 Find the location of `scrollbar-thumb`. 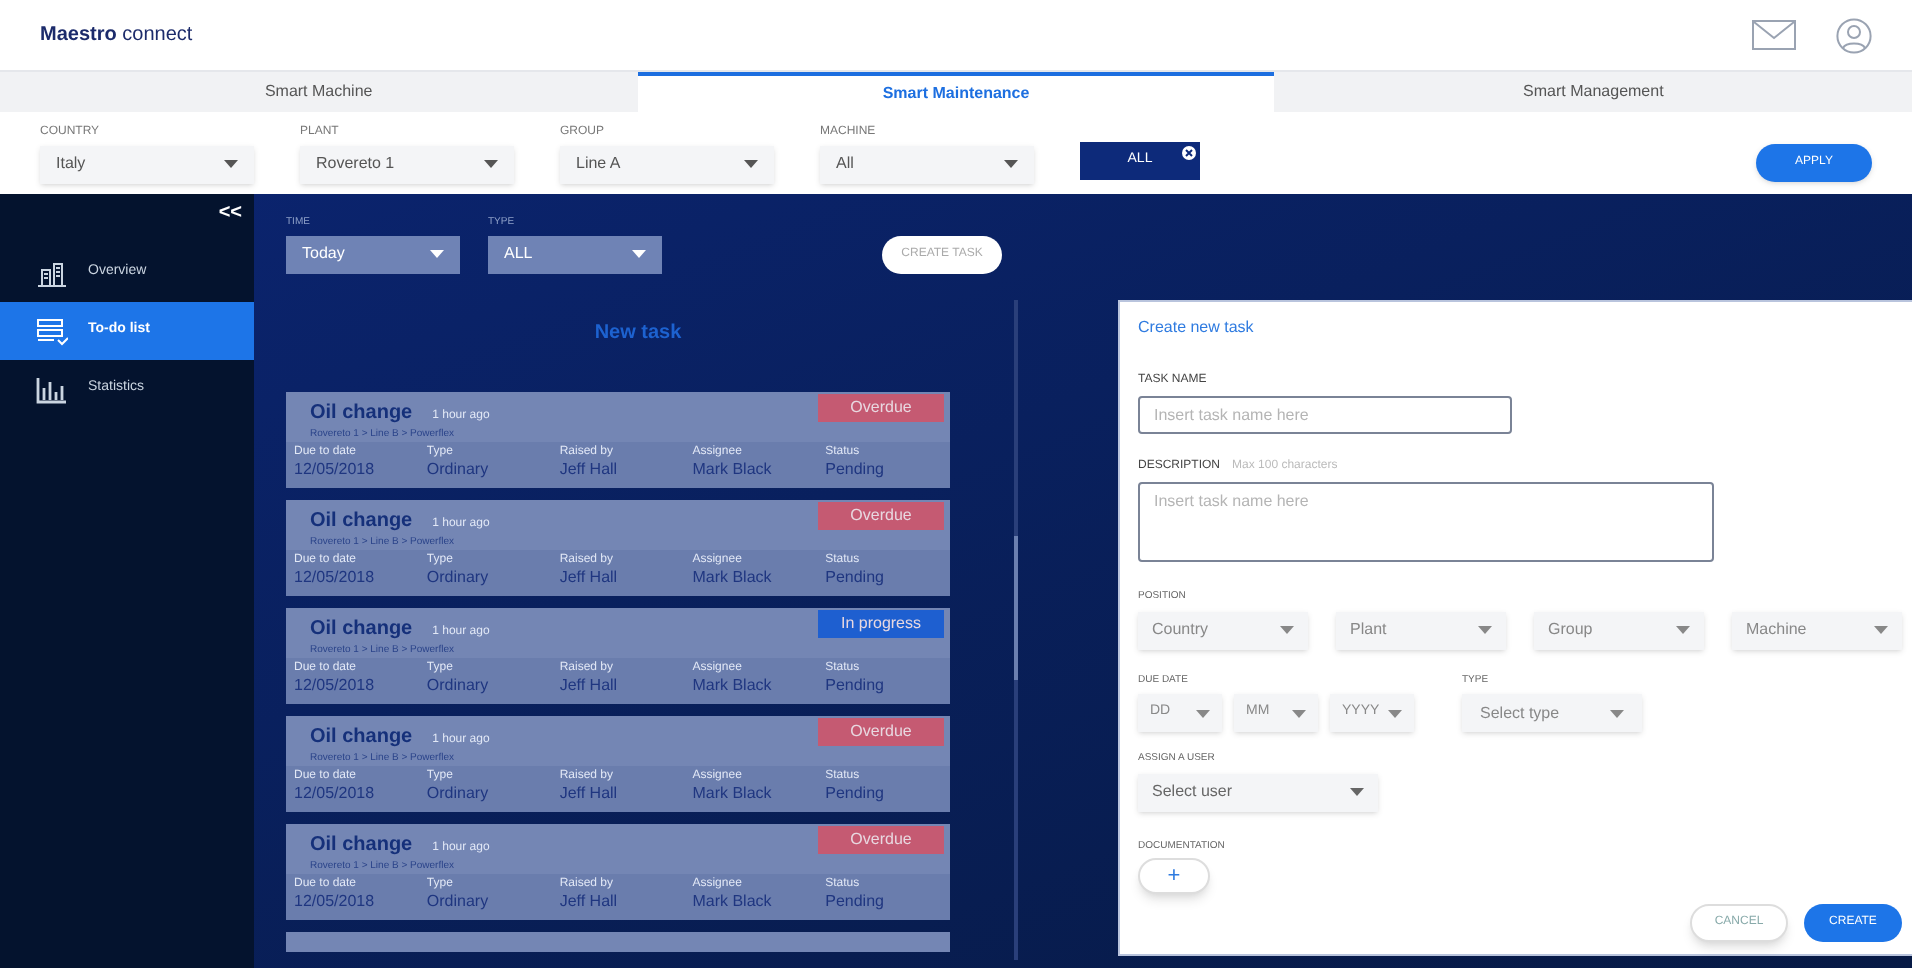

scrollbar-thumb is located at coordinates (1016, 608).